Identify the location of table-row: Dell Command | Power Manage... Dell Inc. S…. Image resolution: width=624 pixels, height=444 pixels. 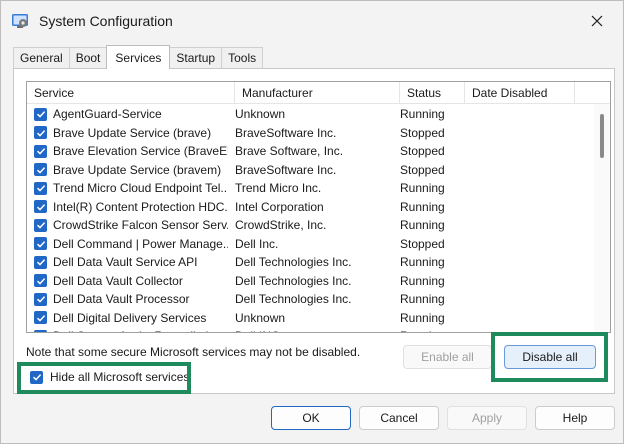
(310, 244).